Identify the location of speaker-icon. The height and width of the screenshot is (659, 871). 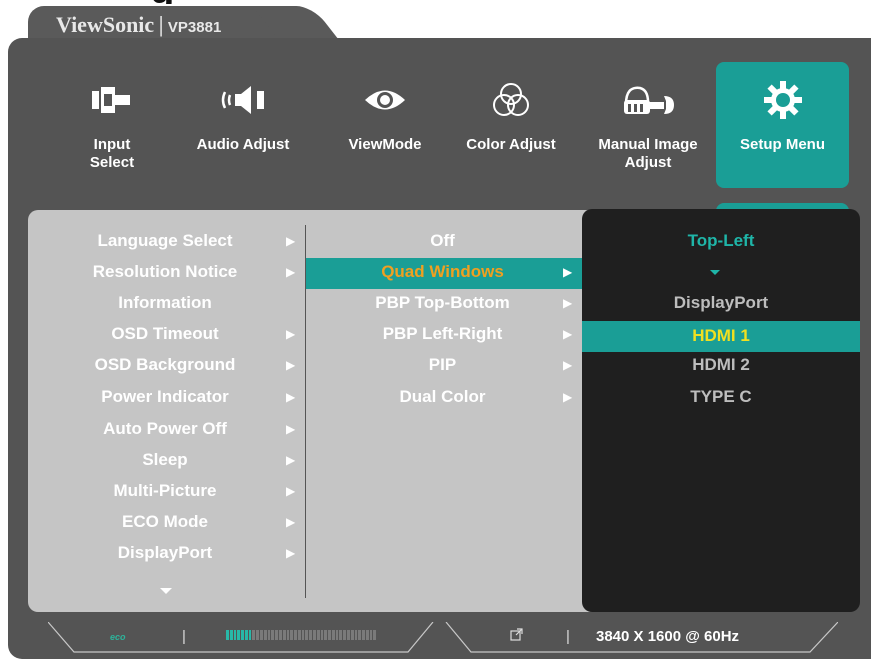
(243, 100).